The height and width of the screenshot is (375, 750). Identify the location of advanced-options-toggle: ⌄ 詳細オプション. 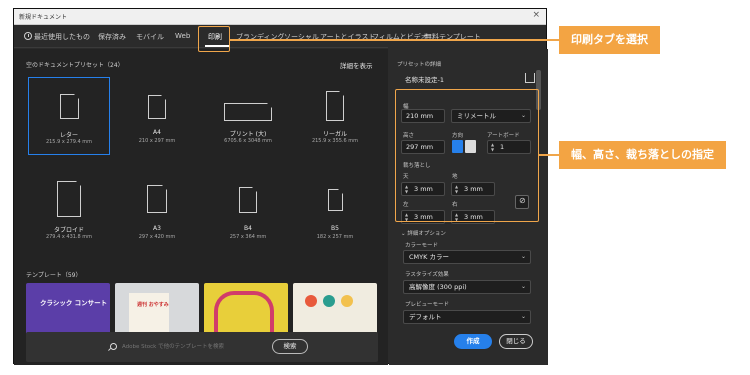
(423, 233).